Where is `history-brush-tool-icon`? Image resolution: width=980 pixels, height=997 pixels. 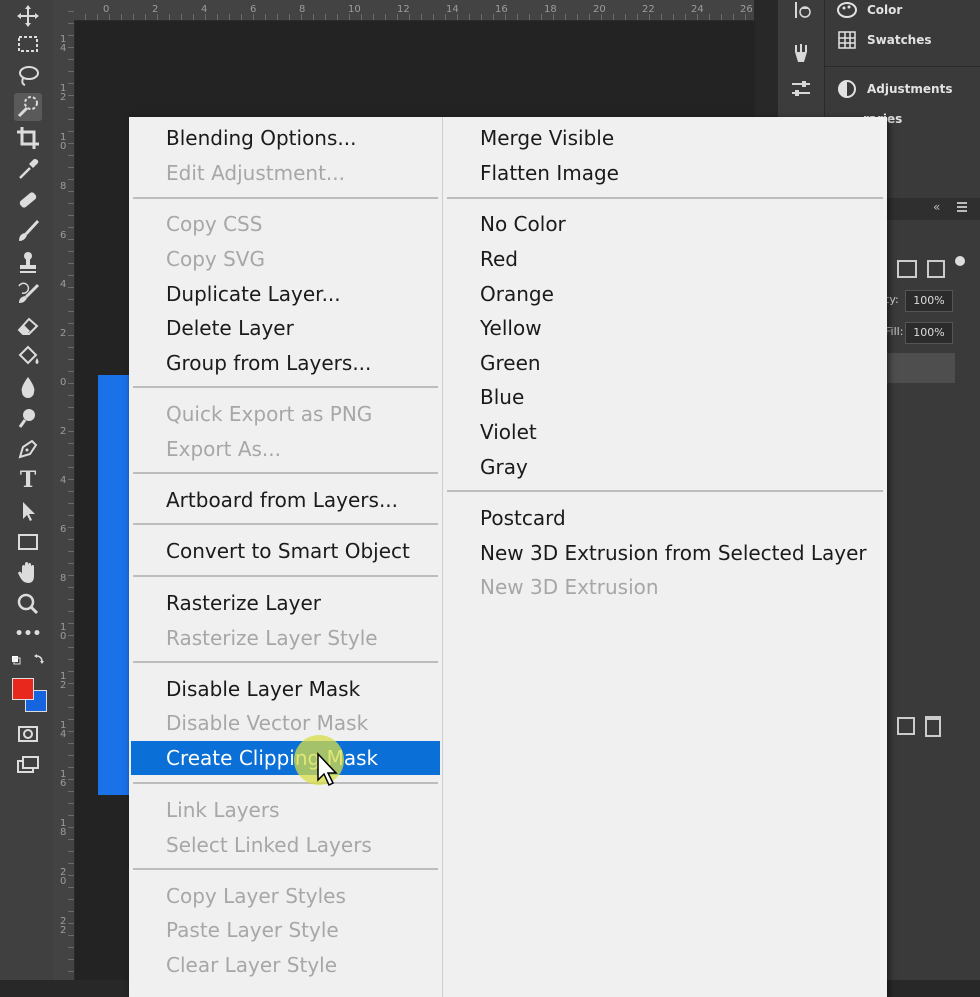
history-brush-tool-icon is located at coordinates (28, 294).